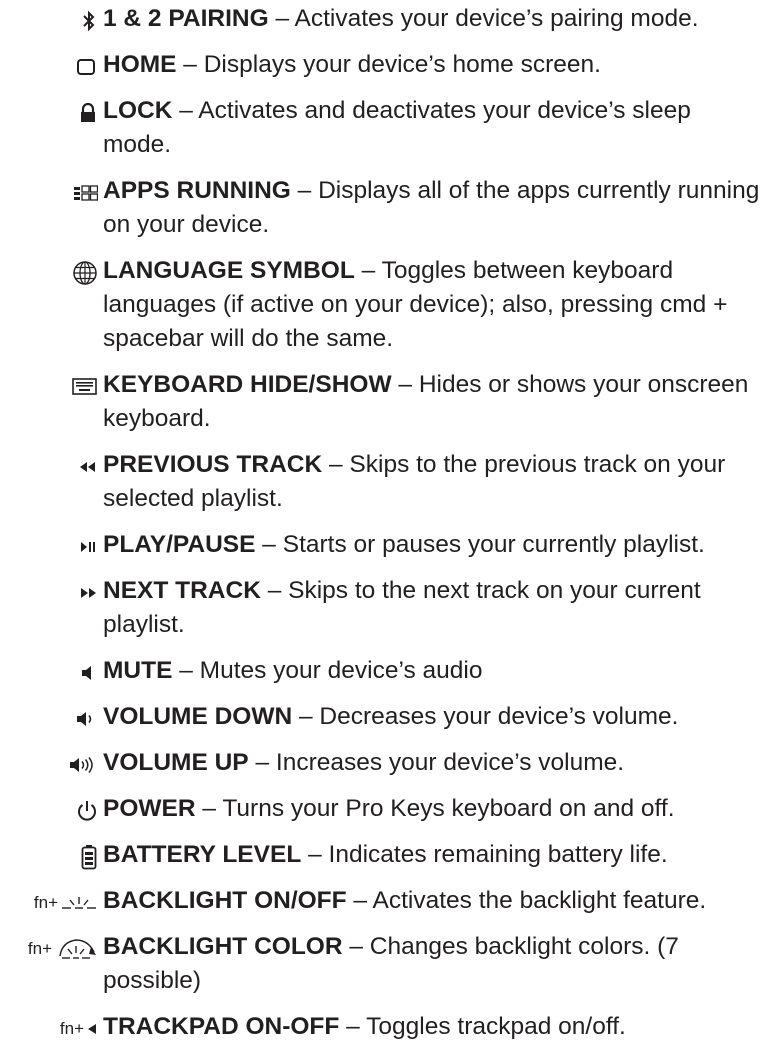 The image size is (771, 1048). I want to click on list-item-mute: MUTE – Mutes your device’s audio, so click(385, 671).